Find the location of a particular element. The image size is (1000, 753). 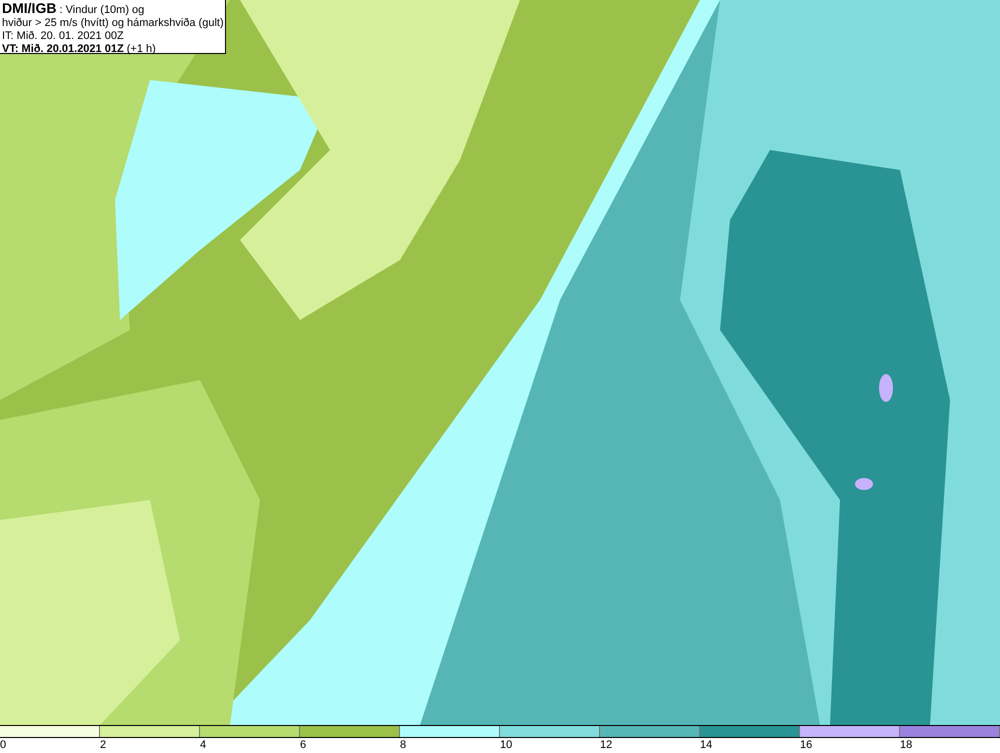

title-text: IT: Mið. 20. 01. 2021 00Z is located at coordinates (63, 36).